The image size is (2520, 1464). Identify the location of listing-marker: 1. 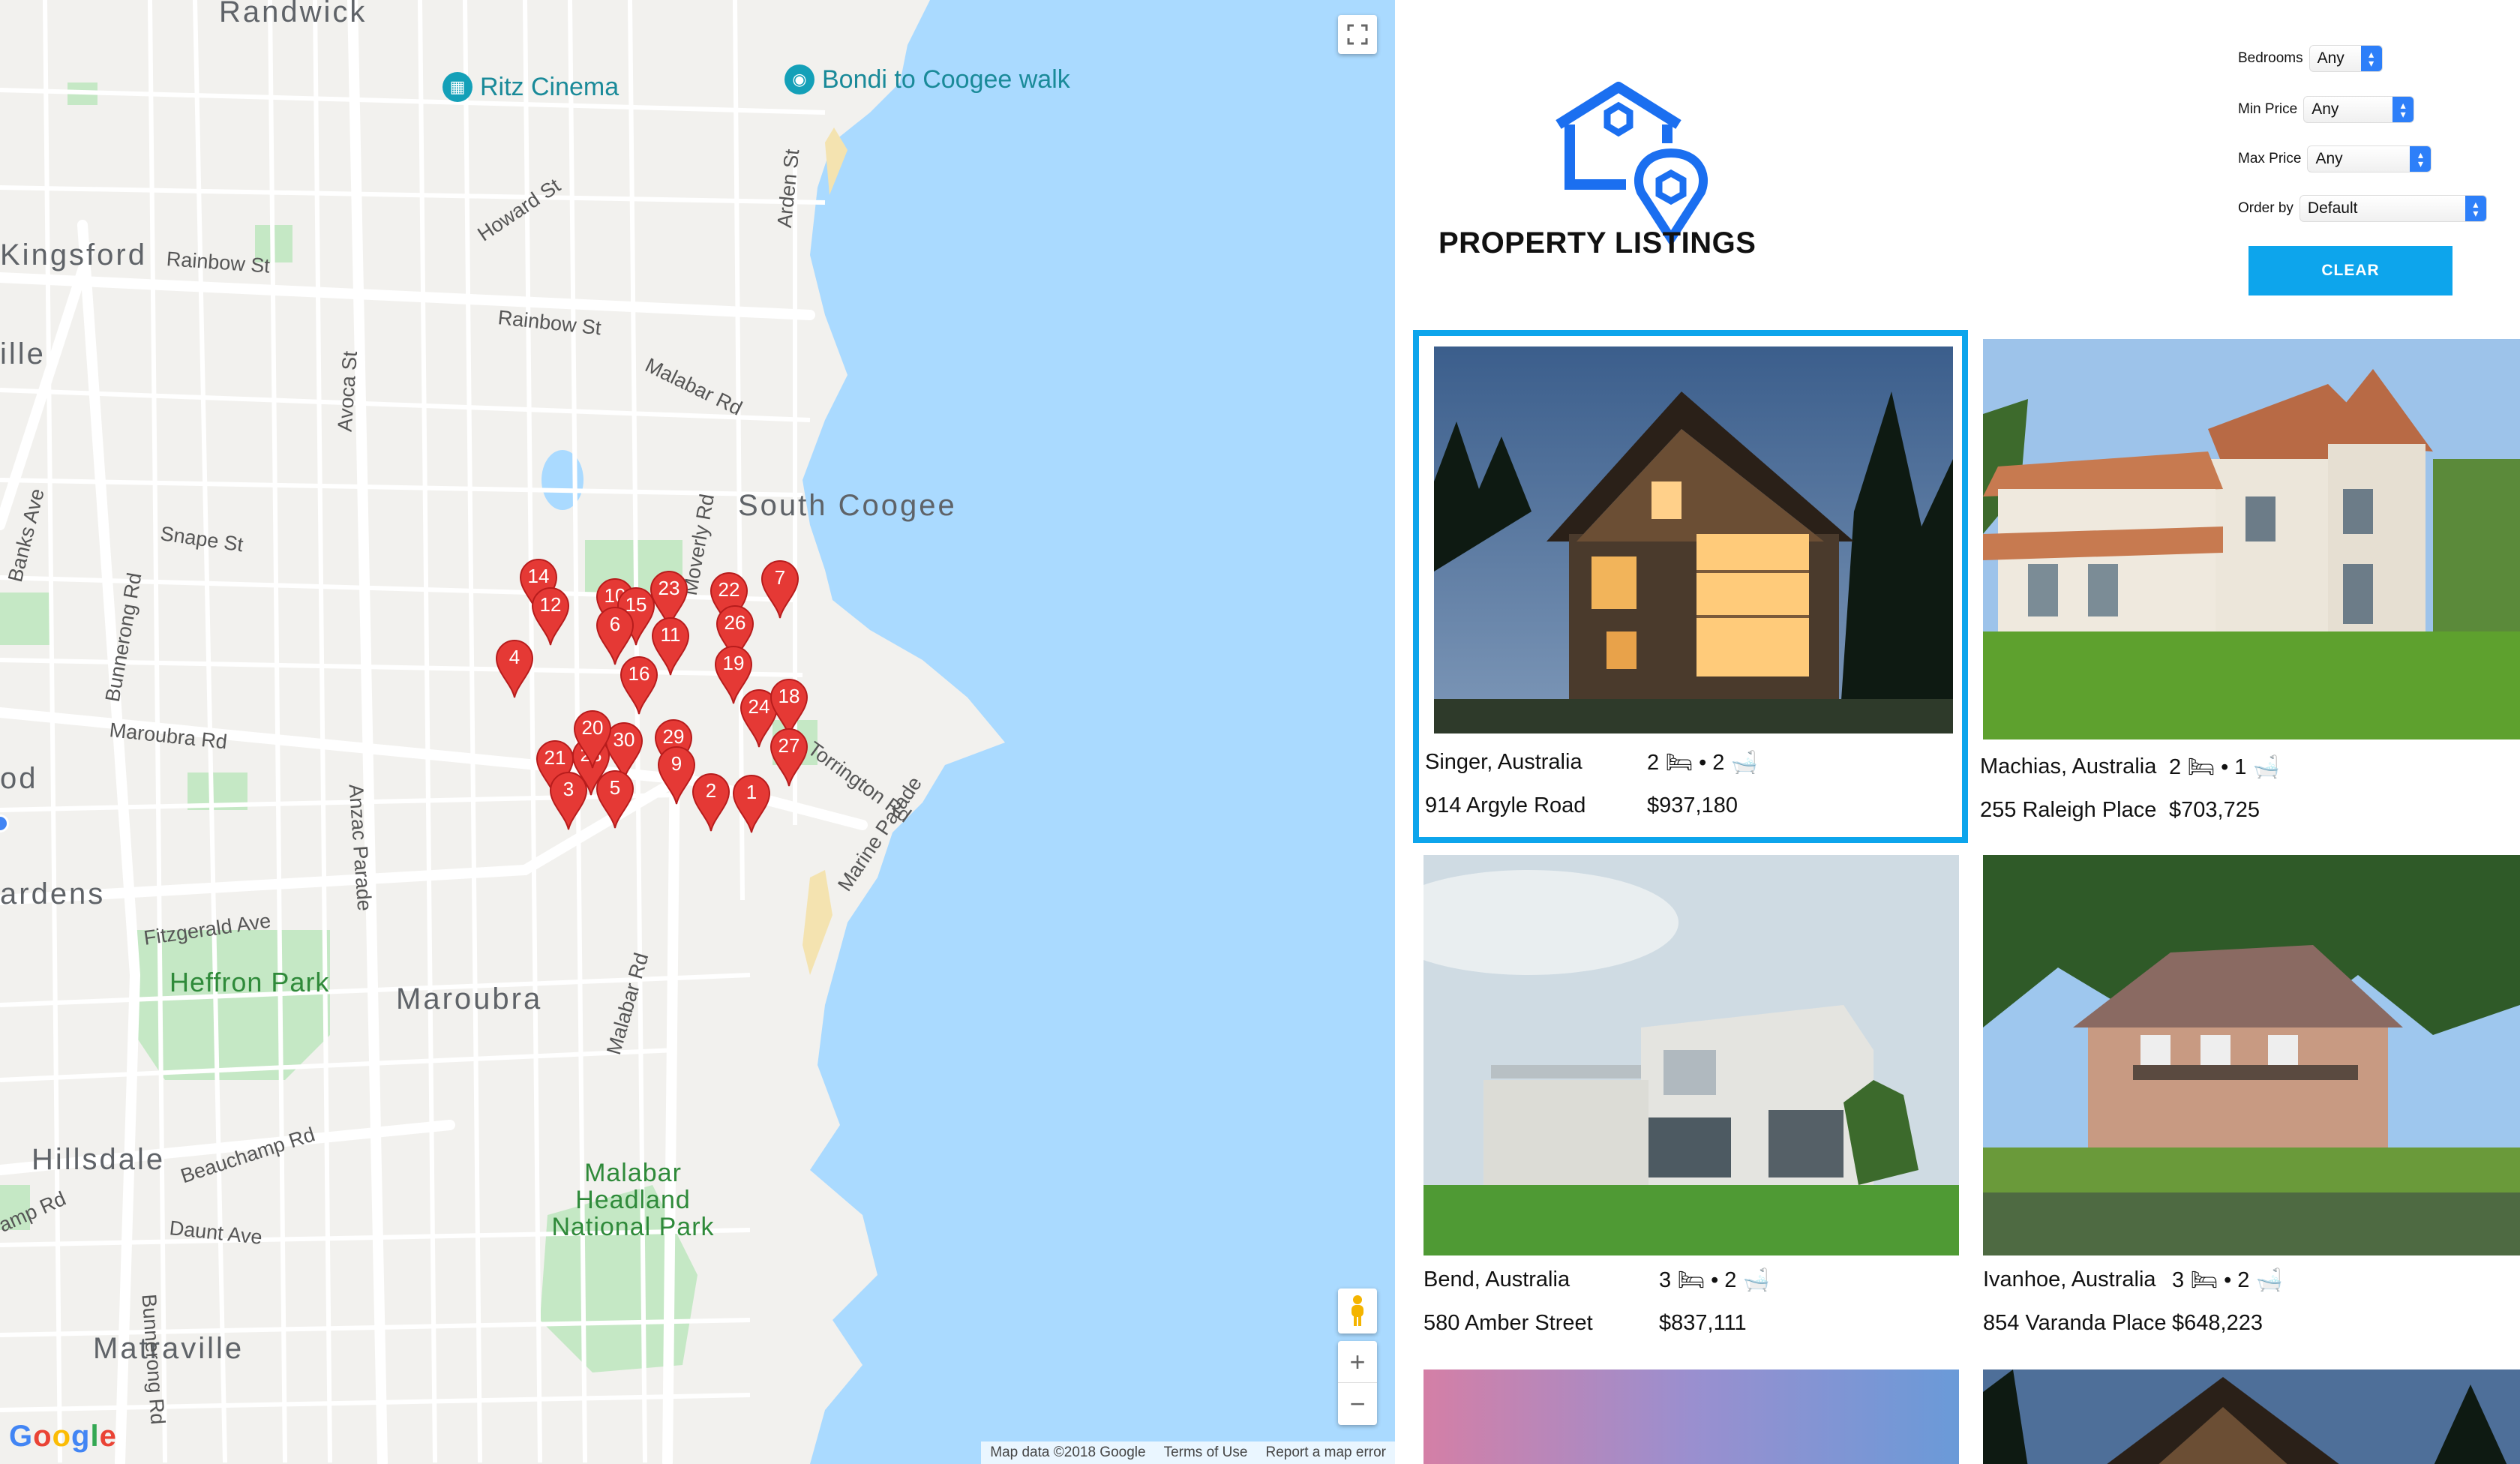
(751, 804).